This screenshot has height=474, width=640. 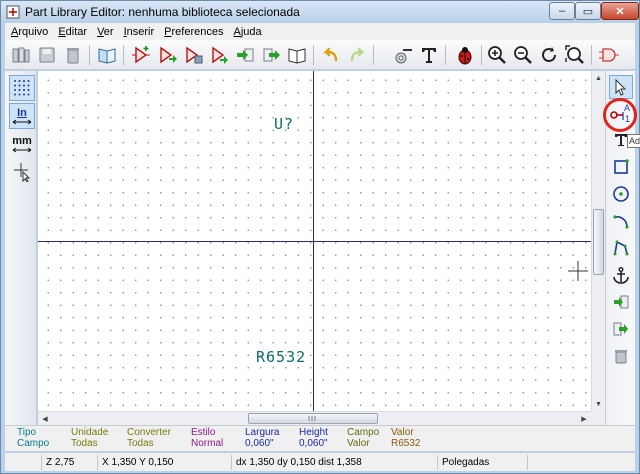 What do you see at coordinates (598, 404) in the screenshot?
I see `scroll-down-icon: ▼` at bounding box center [598, 404].